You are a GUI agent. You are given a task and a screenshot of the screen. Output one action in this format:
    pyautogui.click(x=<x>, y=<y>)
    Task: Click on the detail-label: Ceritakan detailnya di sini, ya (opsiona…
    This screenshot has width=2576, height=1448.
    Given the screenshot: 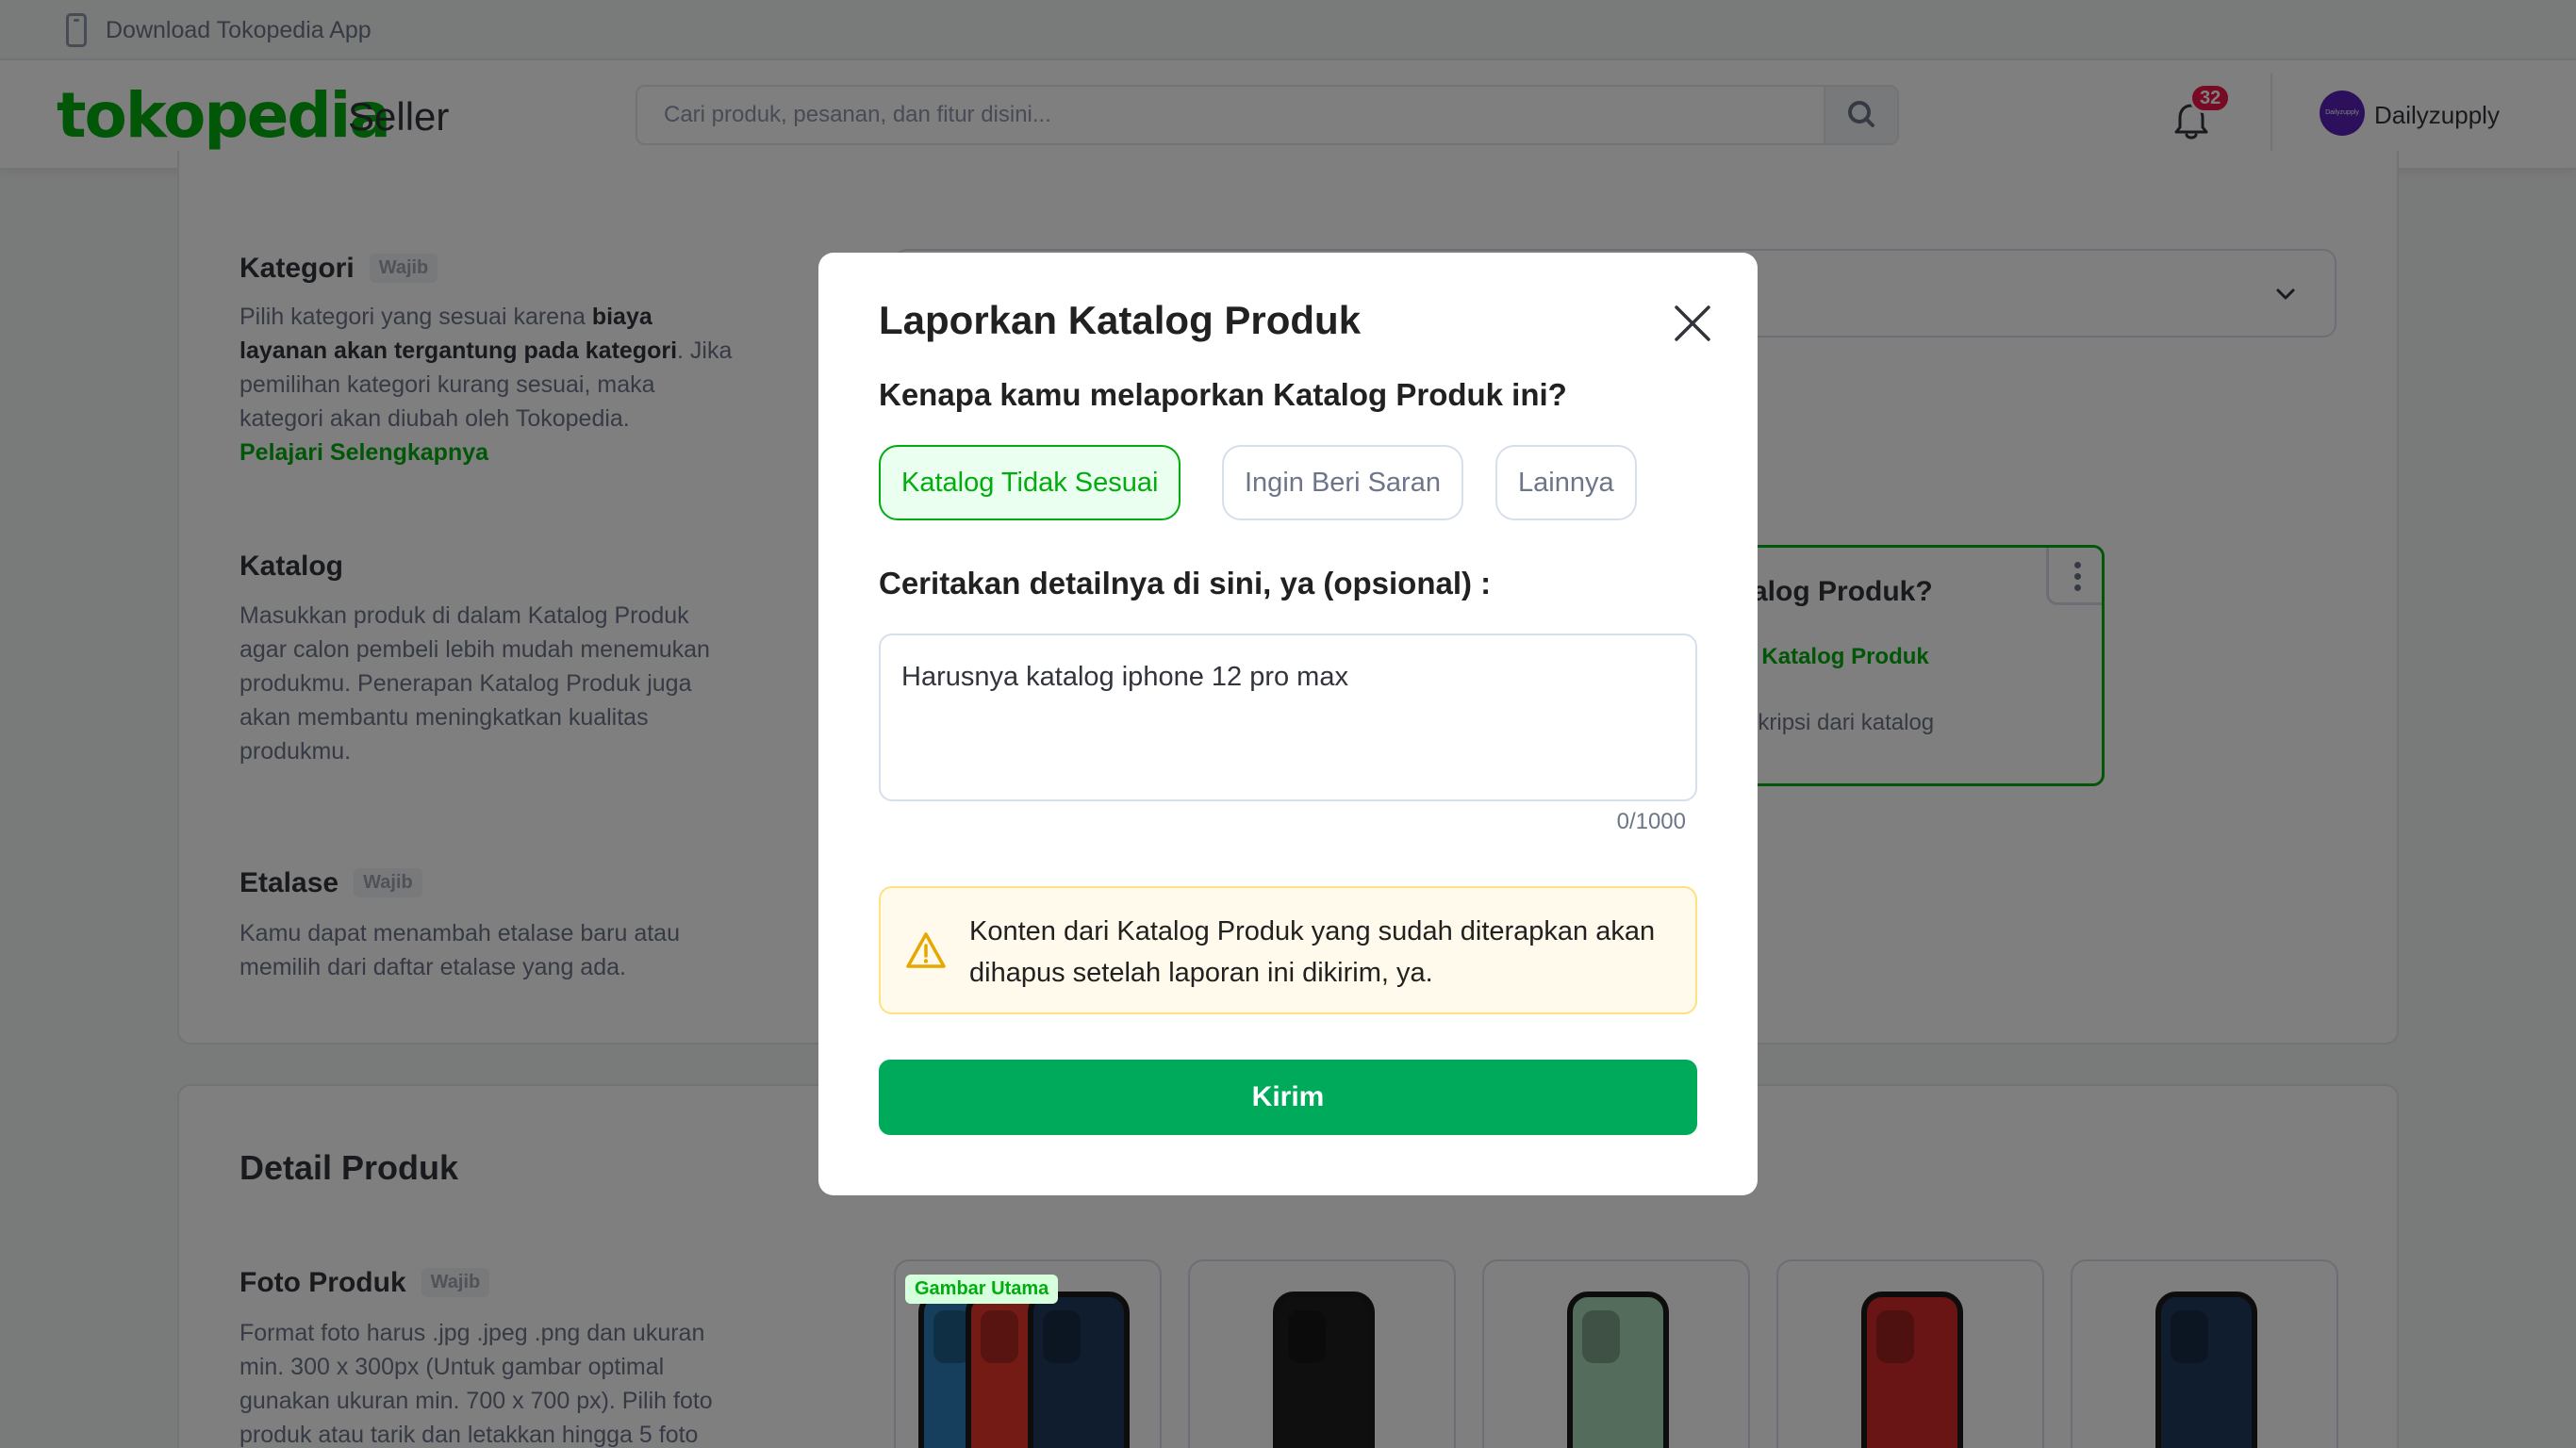 What is the action you would take?
    pyautogui.click(x=1185, y=583)
    